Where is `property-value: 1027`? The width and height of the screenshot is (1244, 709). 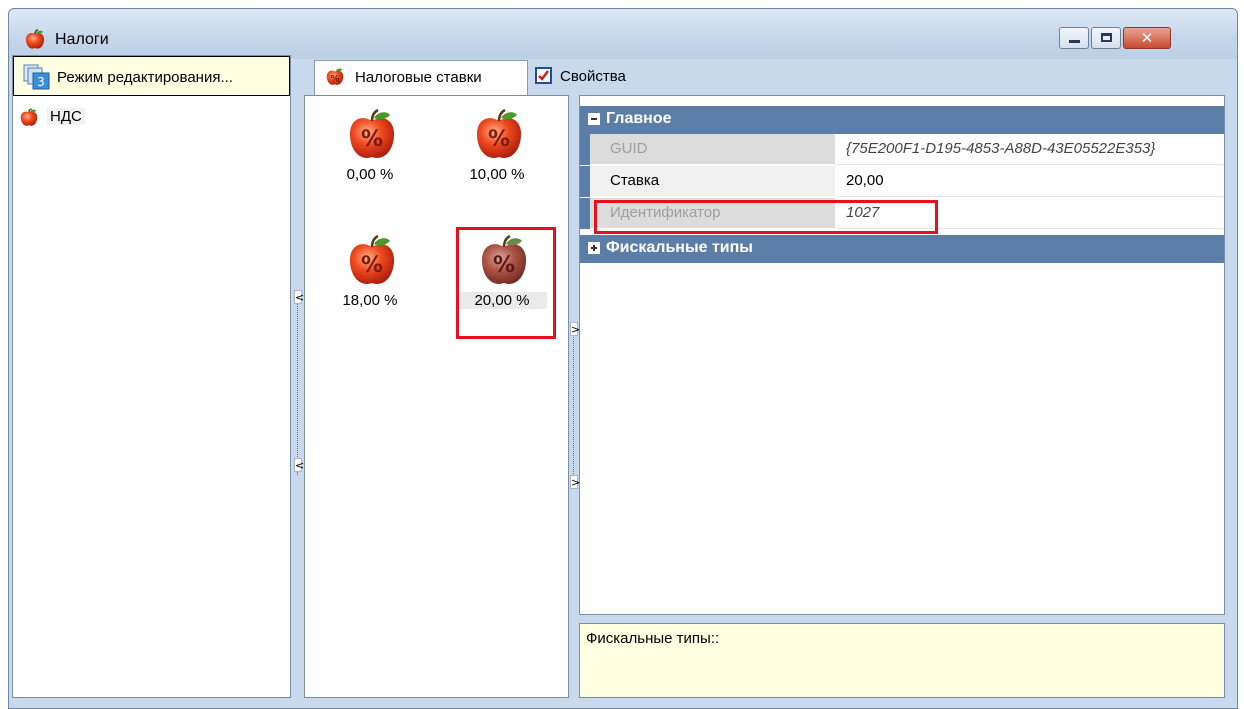
property-value: 1027 is located at coordinates (1030, 213).